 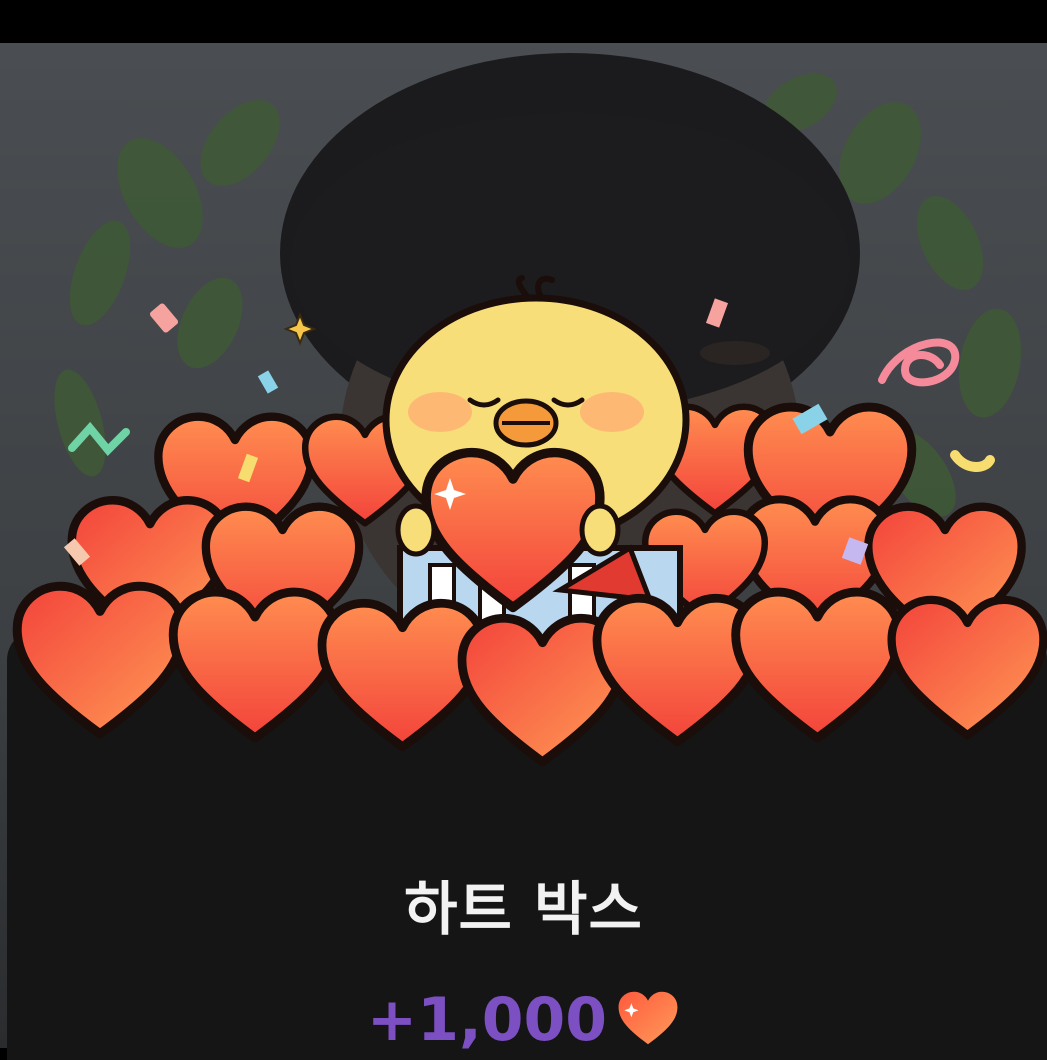 I want to click on heart-icon, so click(x=648, y=1020).